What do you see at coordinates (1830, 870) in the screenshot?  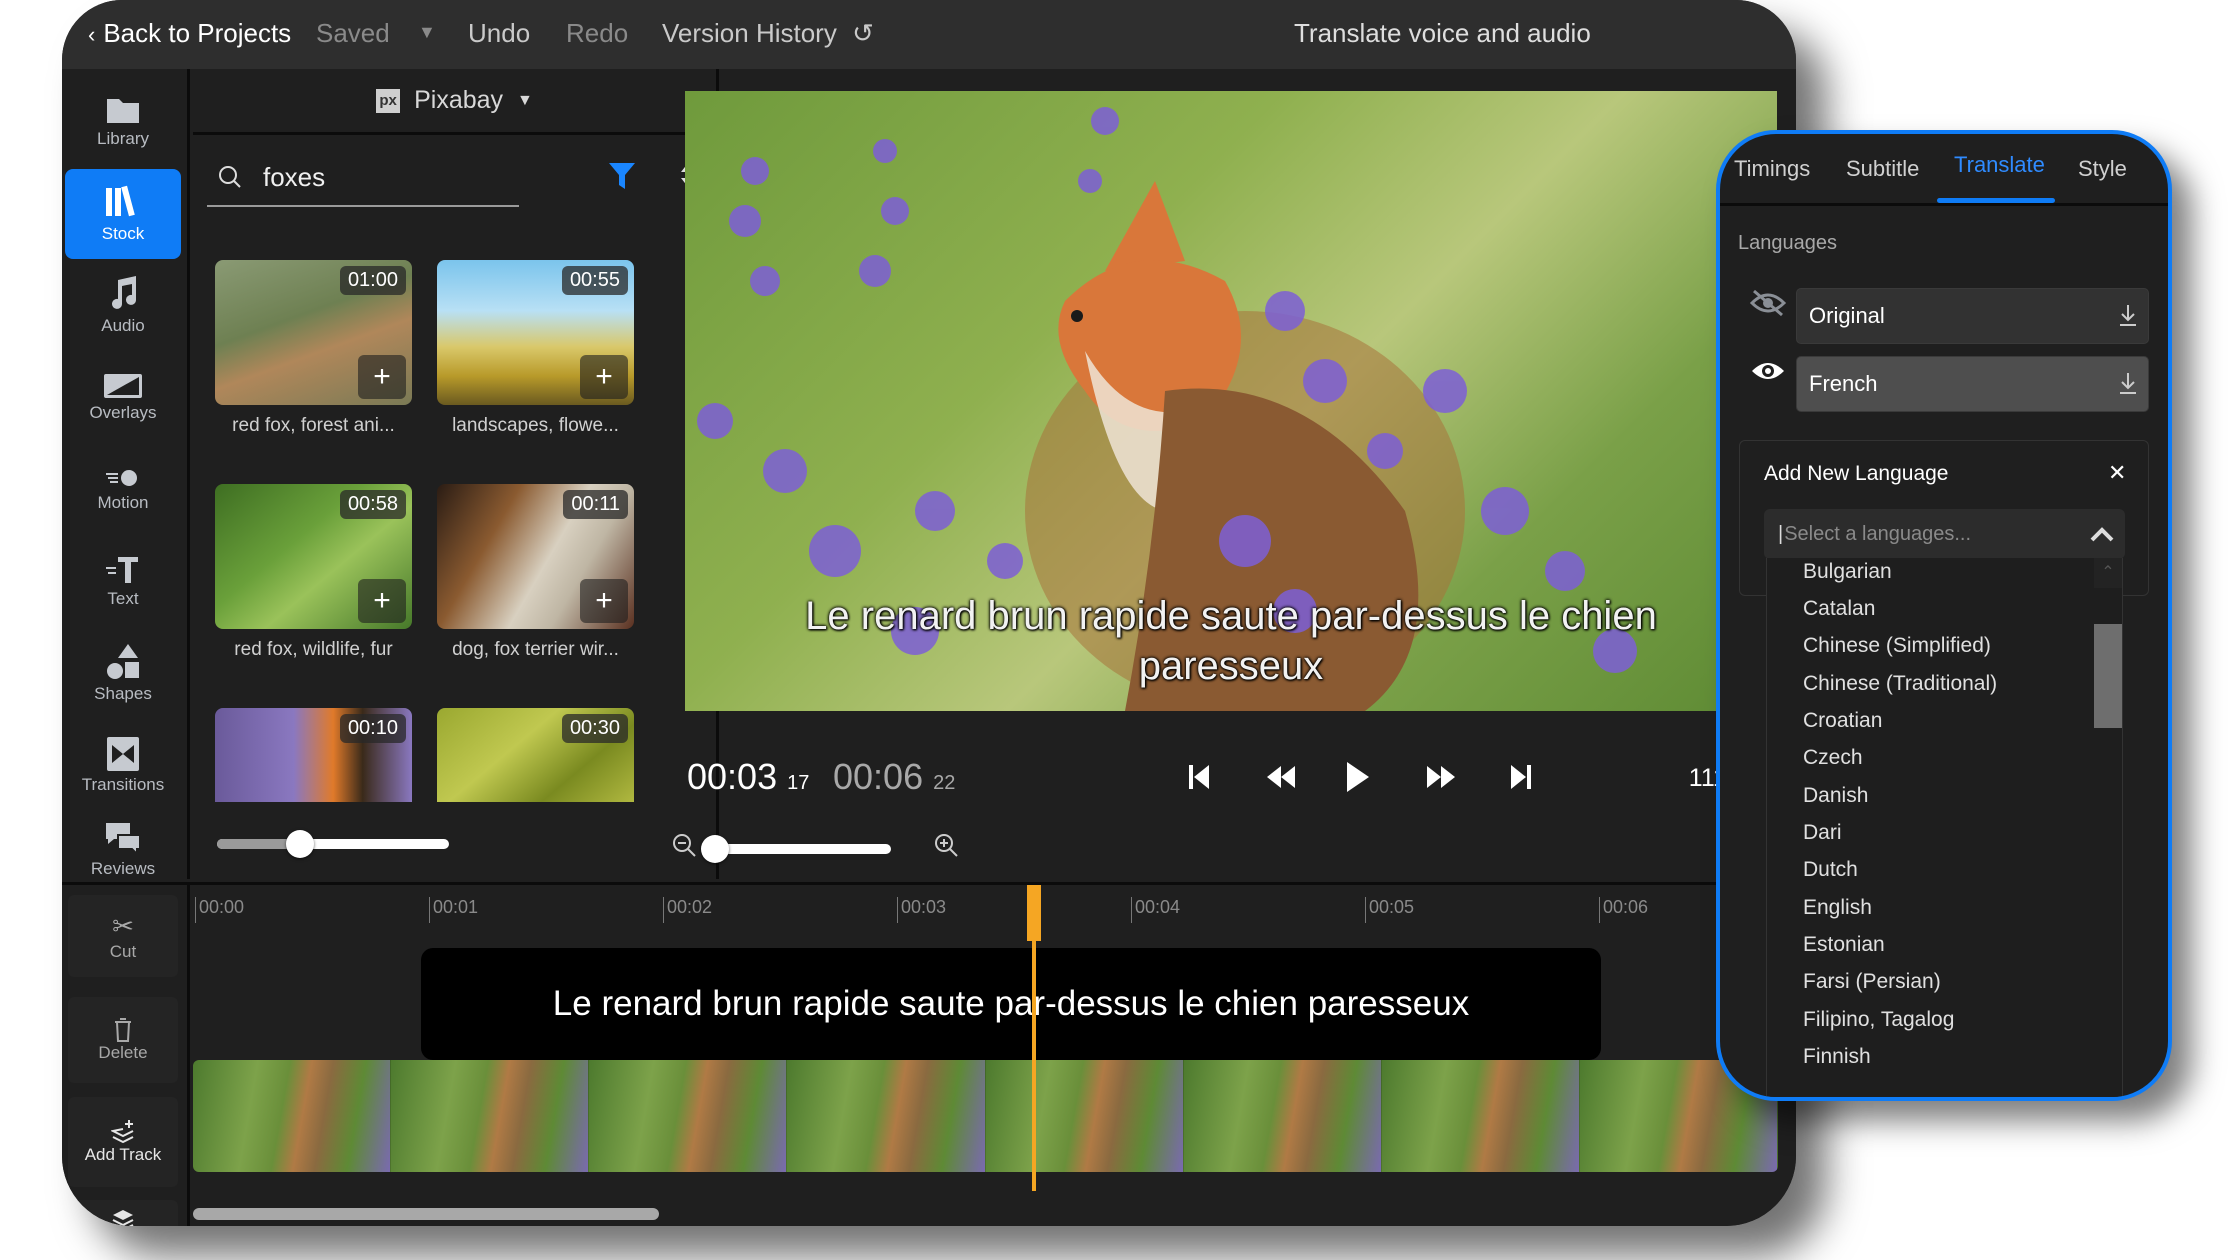 I see `language-option: Dutch` at bounding box center [1830, 870].